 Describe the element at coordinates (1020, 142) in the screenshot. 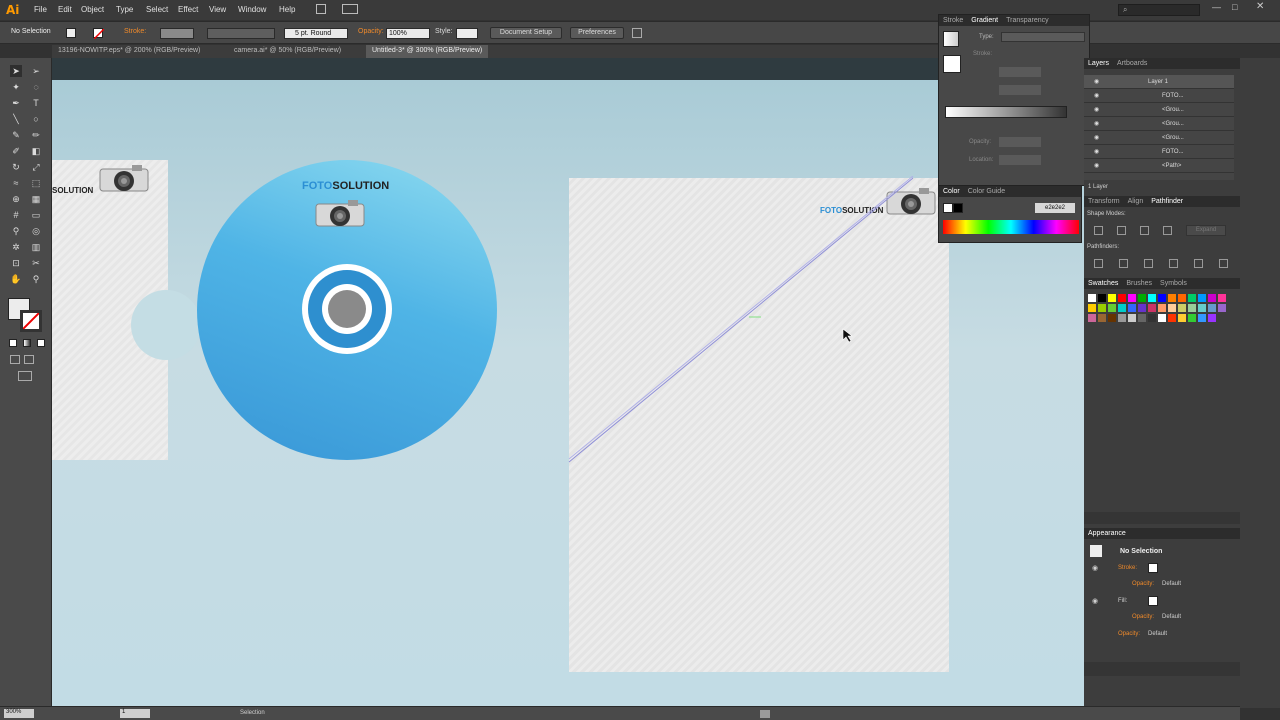

I see `gradient-opacity-field` at that location.